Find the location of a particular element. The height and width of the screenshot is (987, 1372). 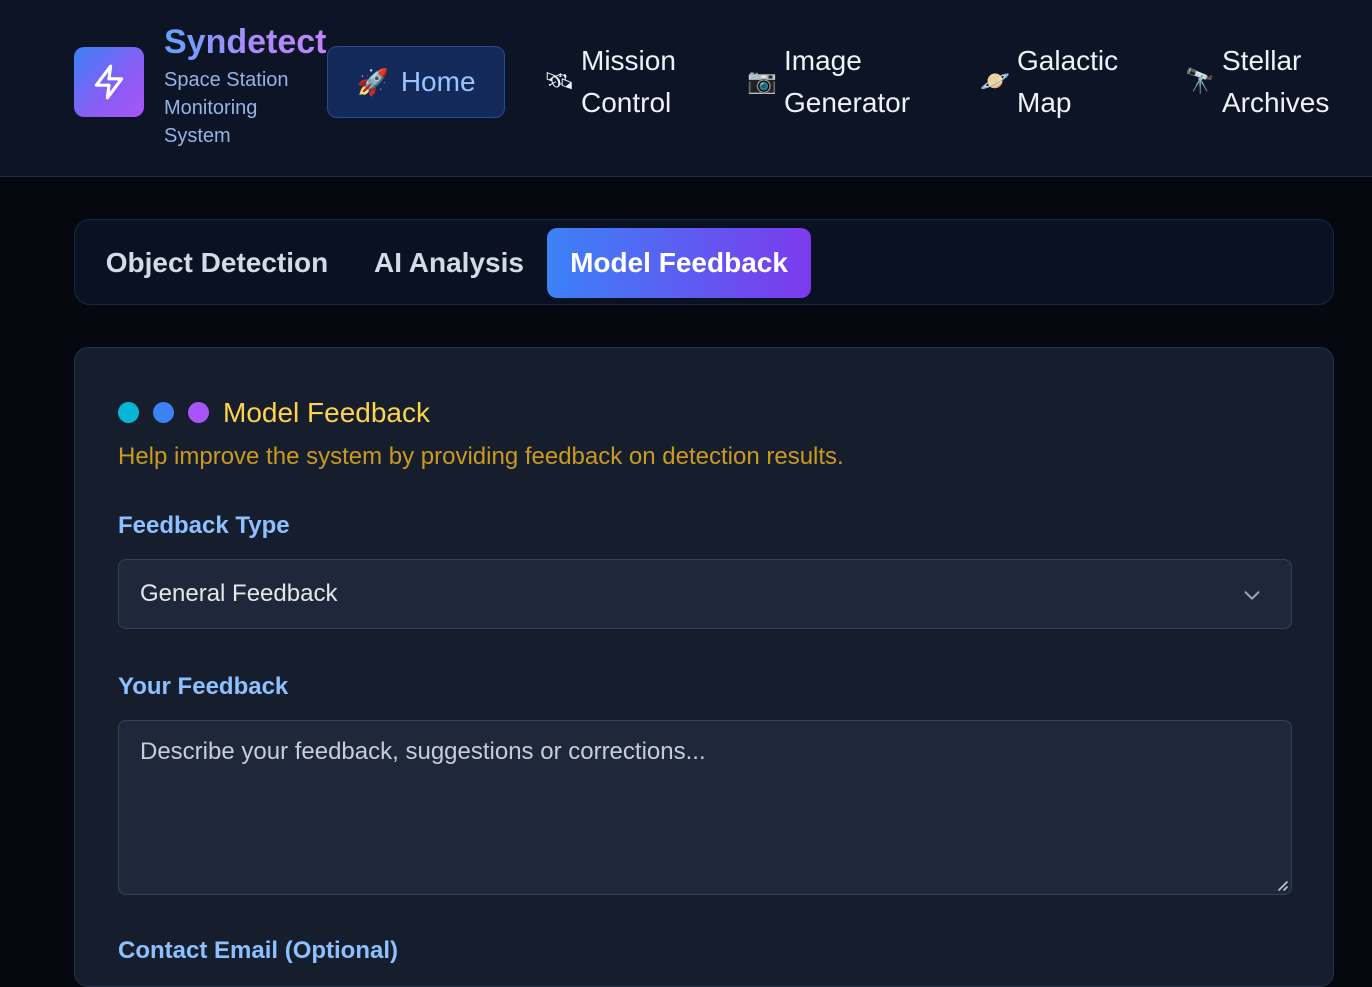

purple-dot is located at coordinates (198, 412).